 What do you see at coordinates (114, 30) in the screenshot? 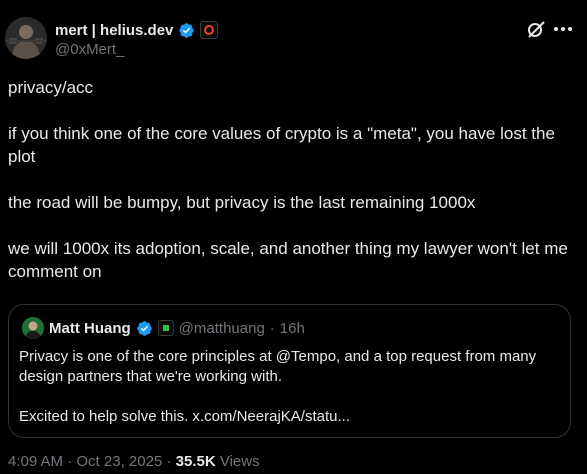
I see `author-display-name: mert | helius.dev` at bounding box center [114, 30].